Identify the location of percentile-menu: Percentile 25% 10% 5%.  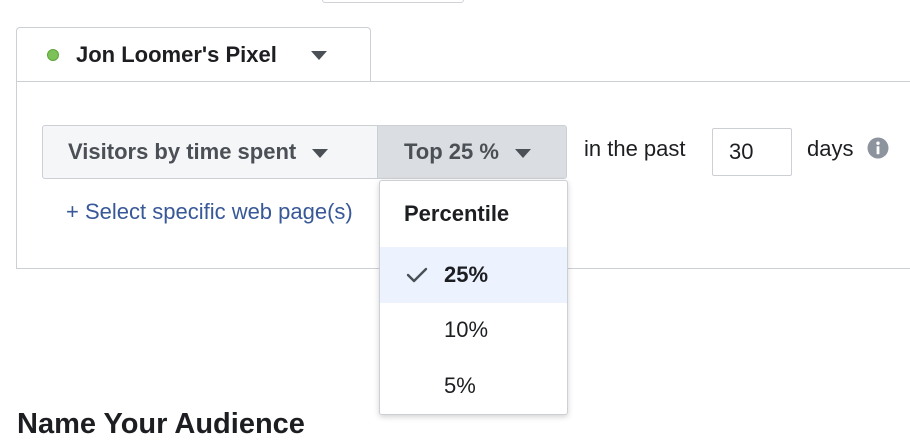
(473, 297).